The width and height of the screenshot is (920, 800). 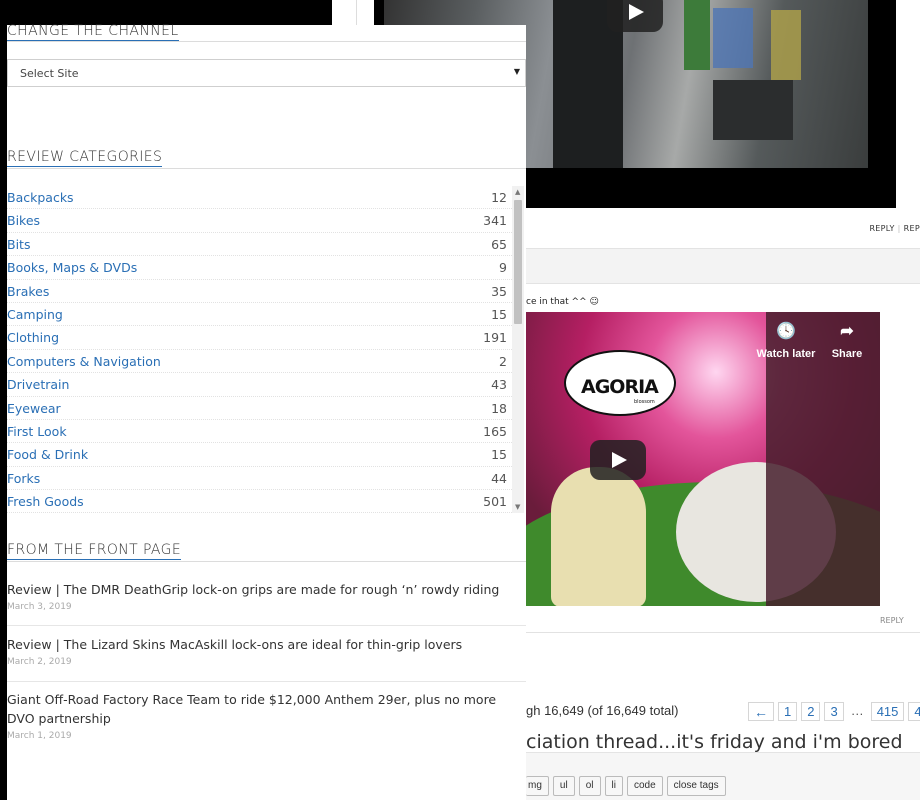 I want to click on category-count: 18, so click(x=499, y=408).